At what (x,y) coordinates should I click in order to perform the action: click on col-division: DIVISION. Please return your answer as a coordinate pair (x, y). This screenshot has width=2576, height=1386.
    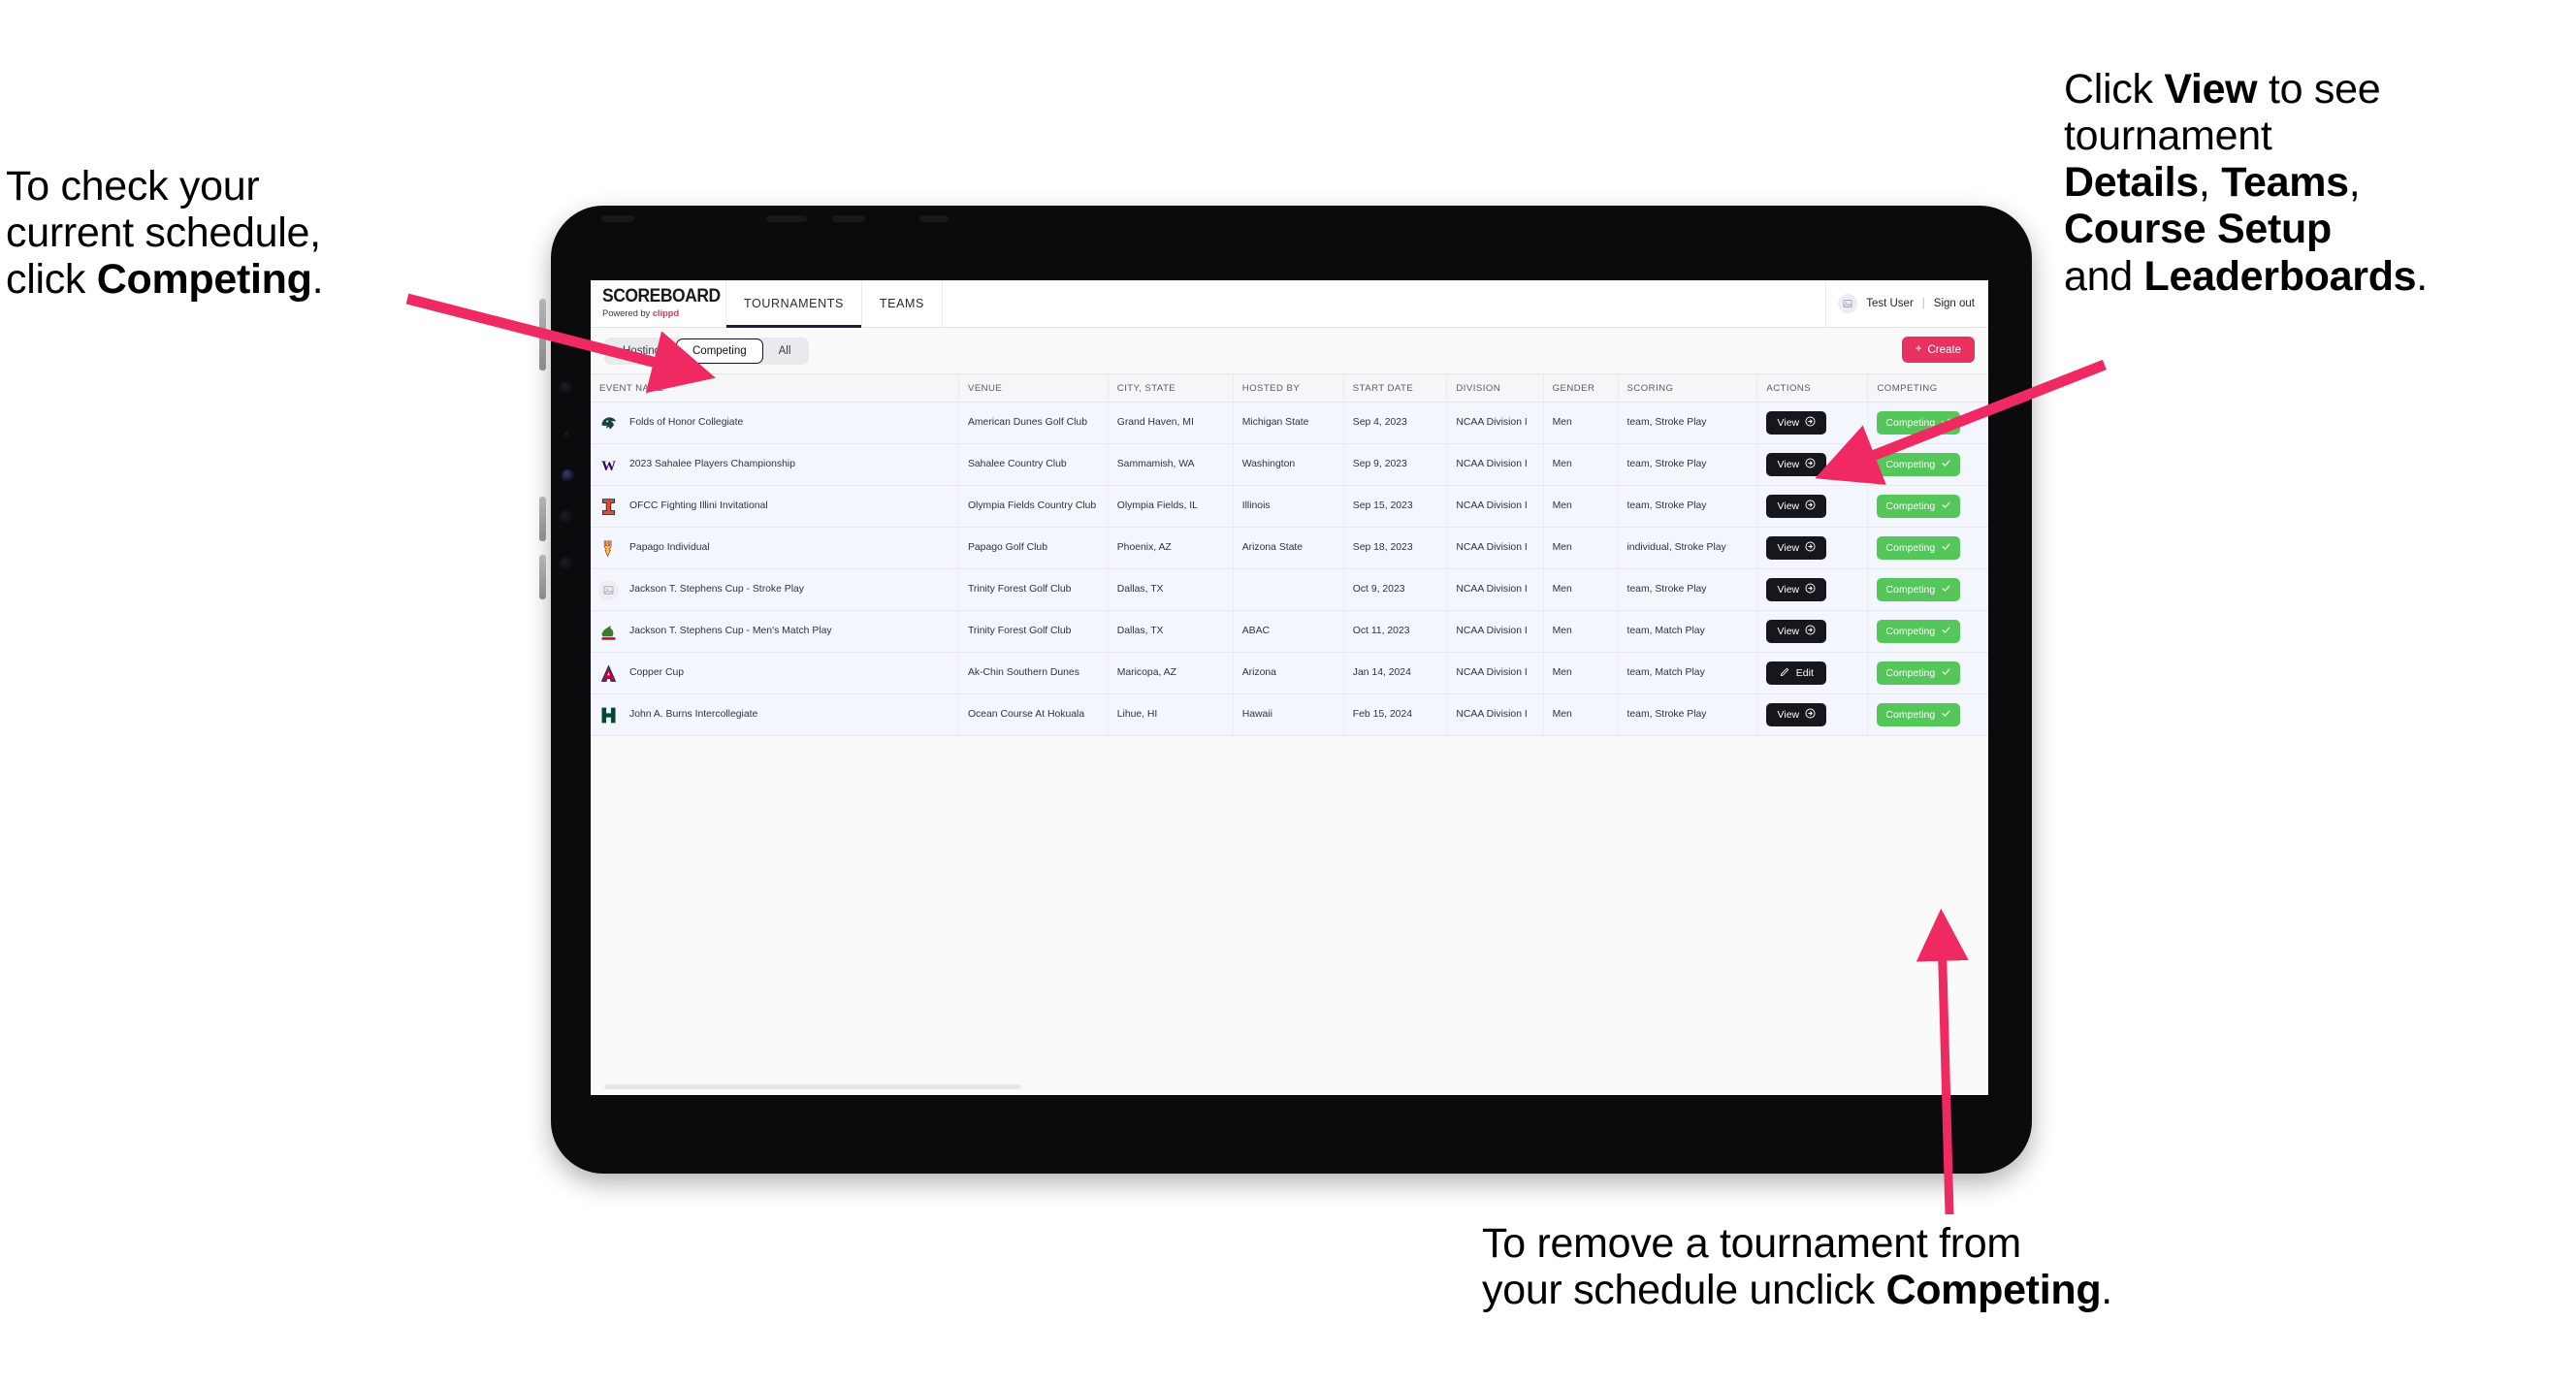
    Looking at the image, I should click on (1495, 388).